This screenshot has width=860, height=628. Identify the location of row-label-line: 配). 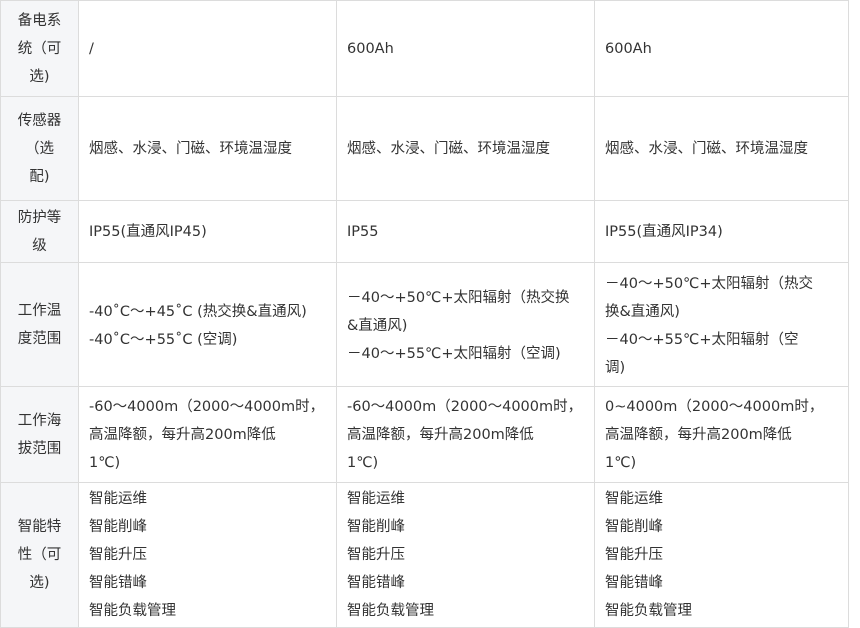
(39, 176).